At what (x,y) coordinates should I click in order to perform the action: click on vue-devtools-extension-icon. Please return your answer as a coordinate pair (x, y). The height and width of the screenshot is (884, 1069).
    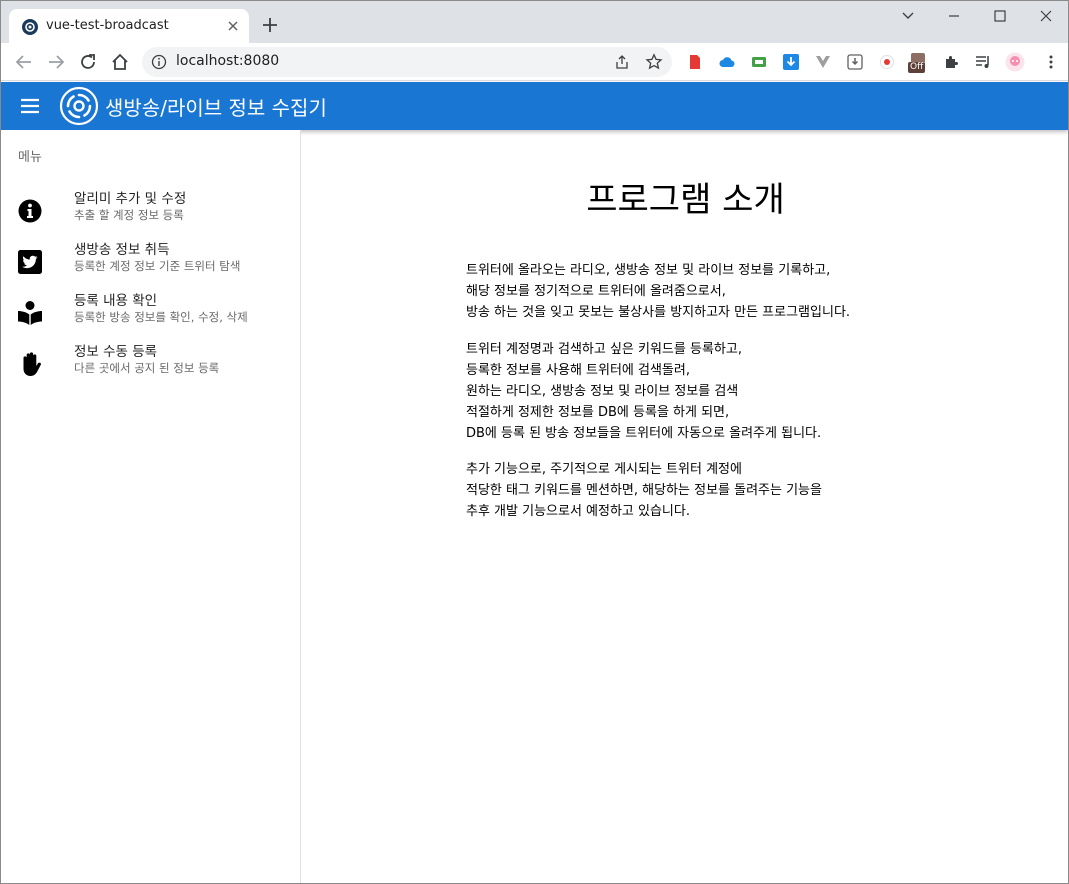
    Looking at the image, I should click on (823, 62).